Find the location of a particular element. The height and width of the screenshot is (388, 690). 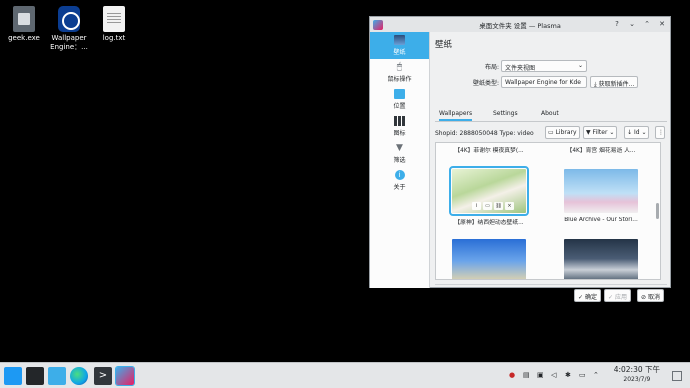

cancel-label: 取消 is located at coordinates (653, 297).